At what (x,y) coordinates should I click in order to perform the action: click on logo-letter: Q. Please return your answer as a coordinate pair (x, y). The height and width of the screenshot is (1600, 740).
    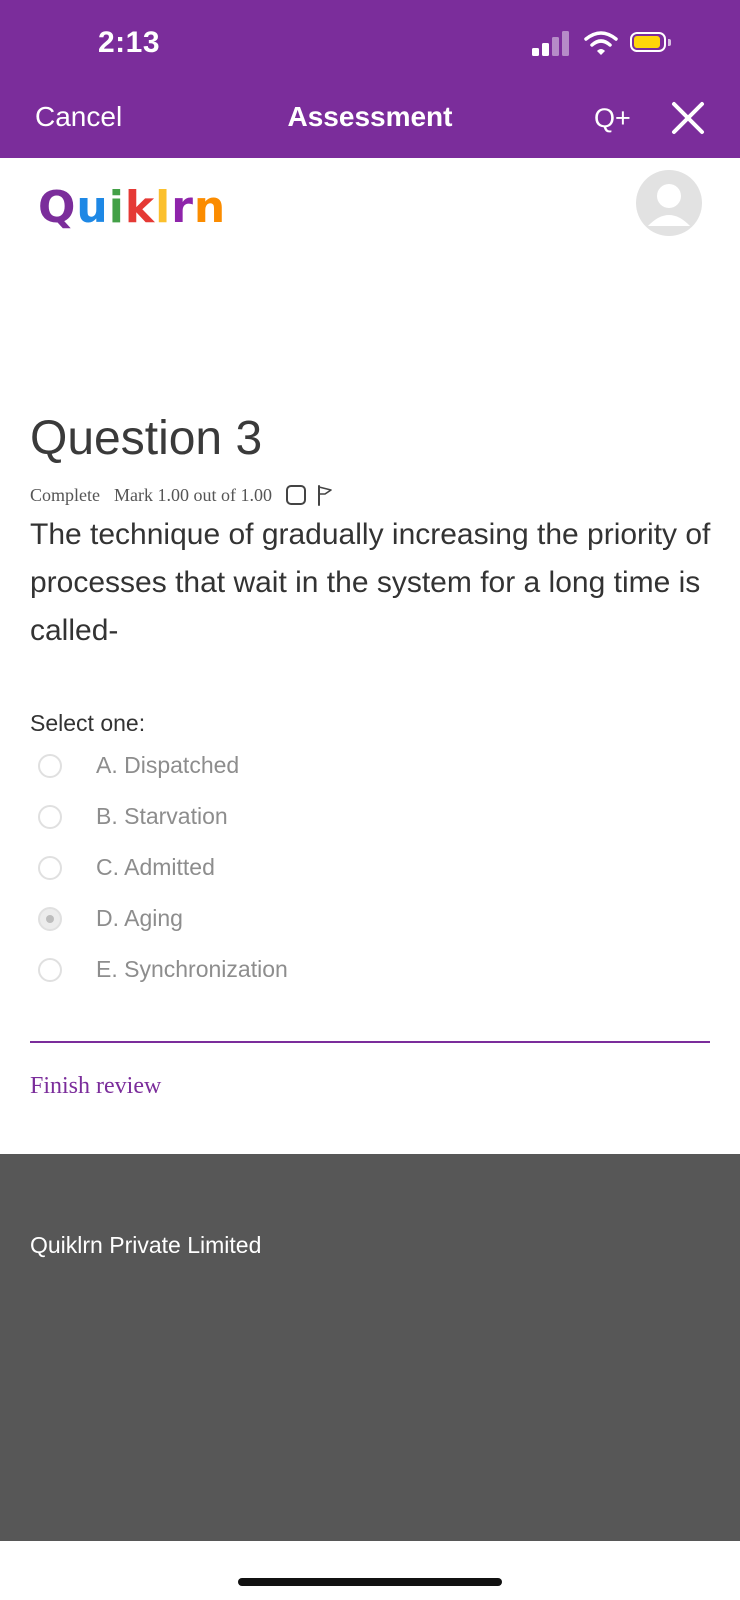
    Looking at the image, I should click on (57, 207).